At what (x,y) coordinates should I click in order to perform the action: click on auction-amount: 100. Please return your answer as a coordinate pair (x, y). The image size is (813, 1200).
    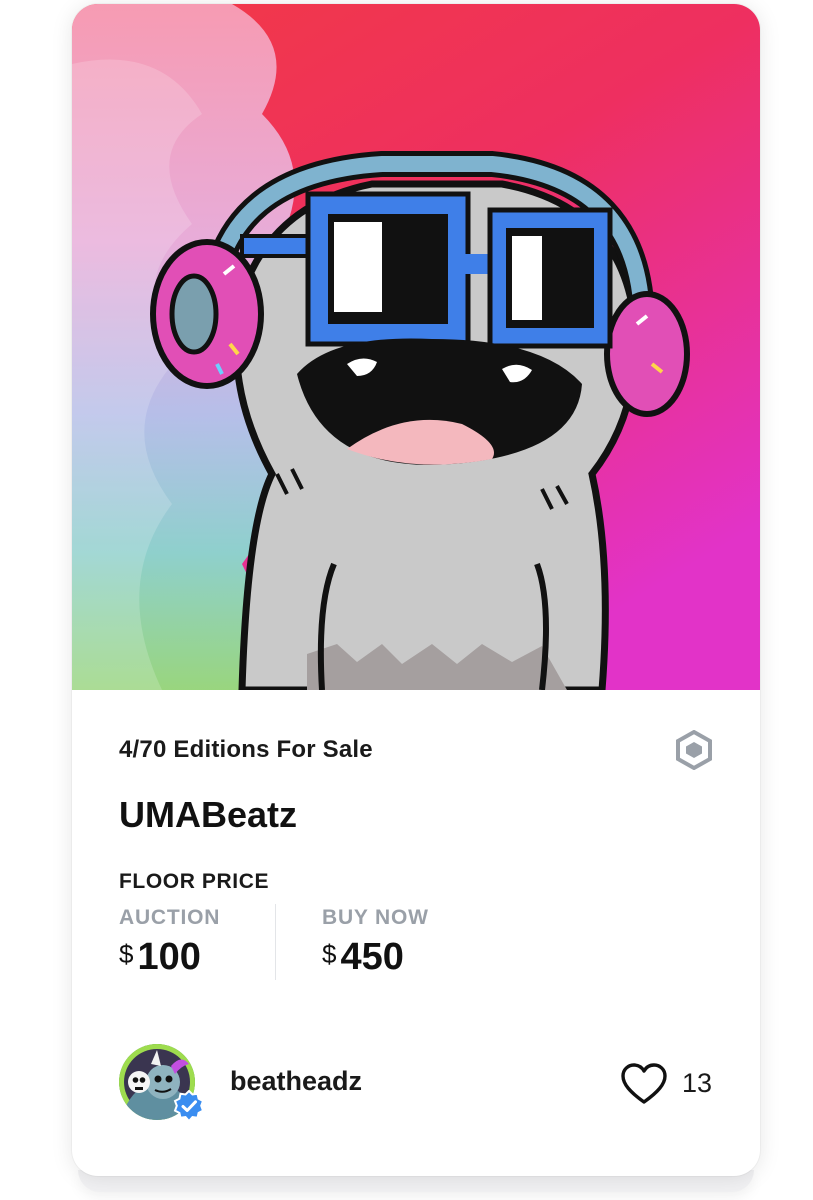
    Looking at the image, I should click on (169, 957).